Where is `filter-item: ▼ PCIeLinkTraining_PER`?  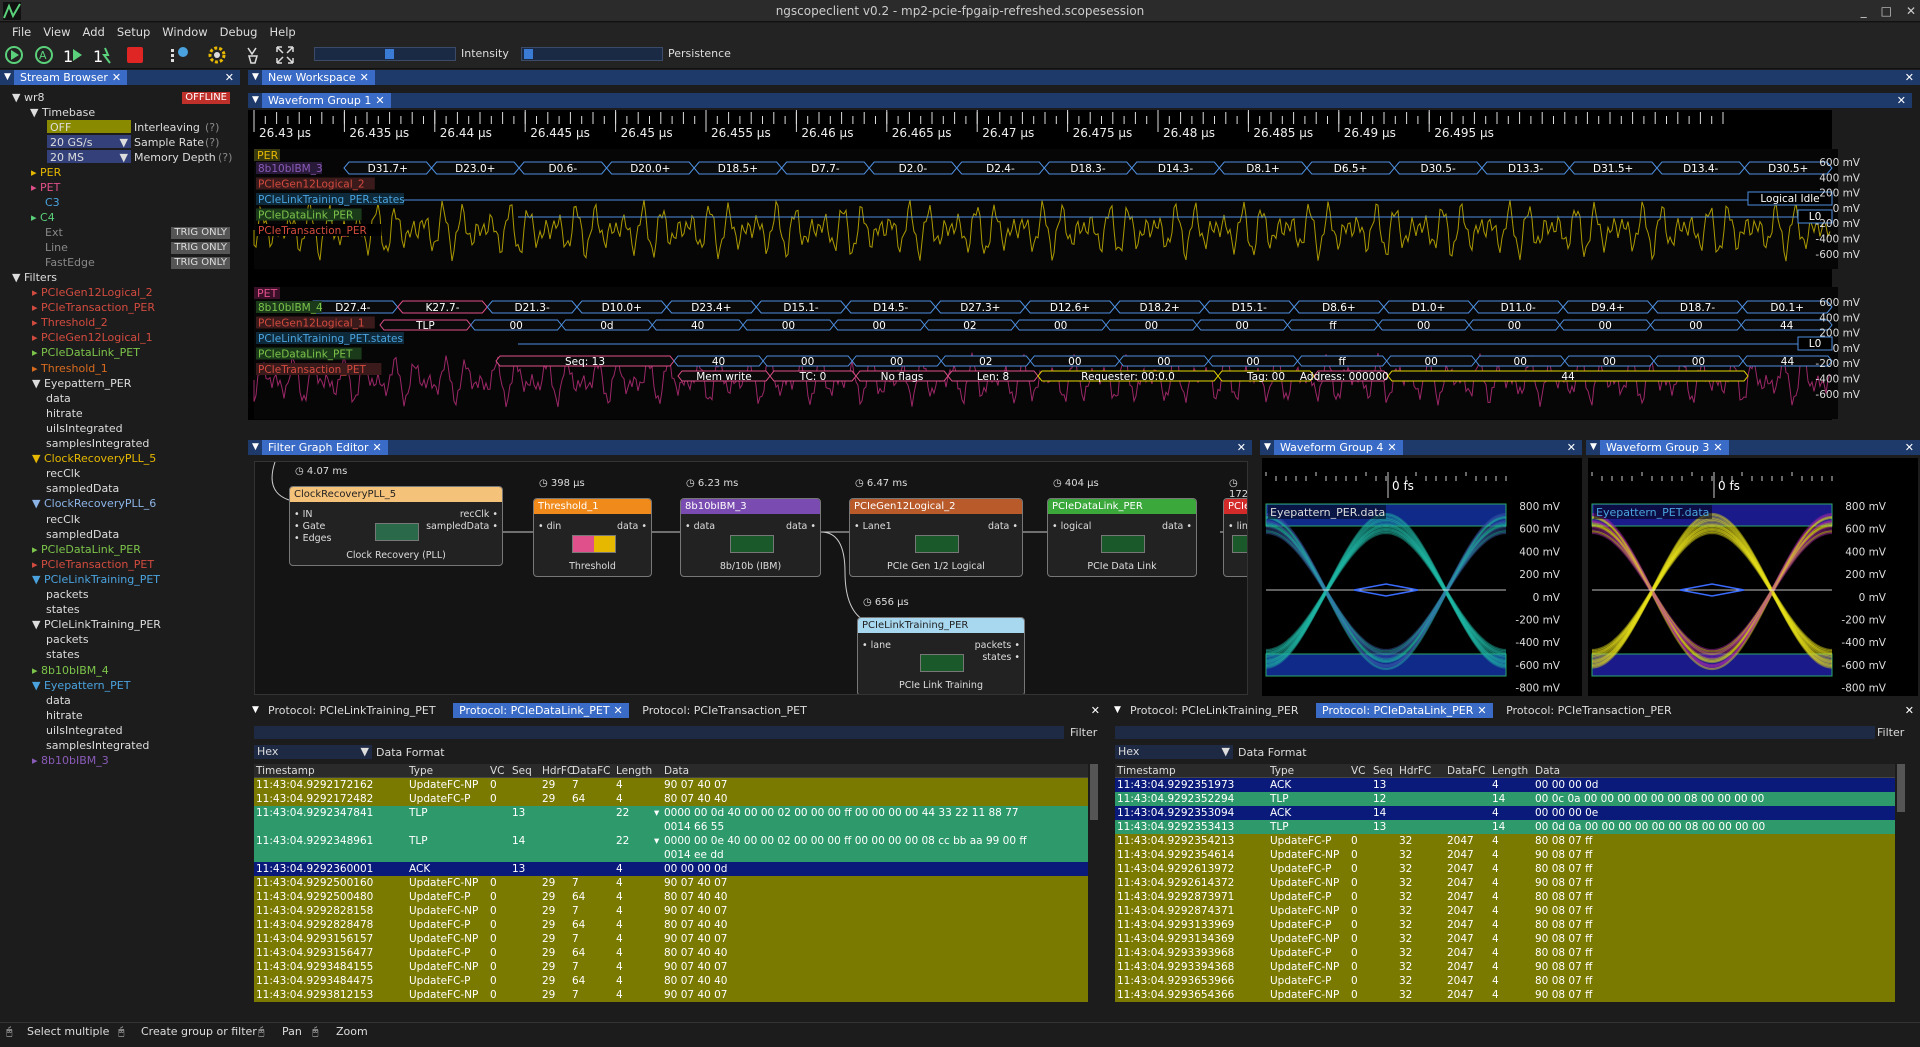
filter-item: ▼ PCIeLinkTraining_PER is located at coordinates (96, 624).